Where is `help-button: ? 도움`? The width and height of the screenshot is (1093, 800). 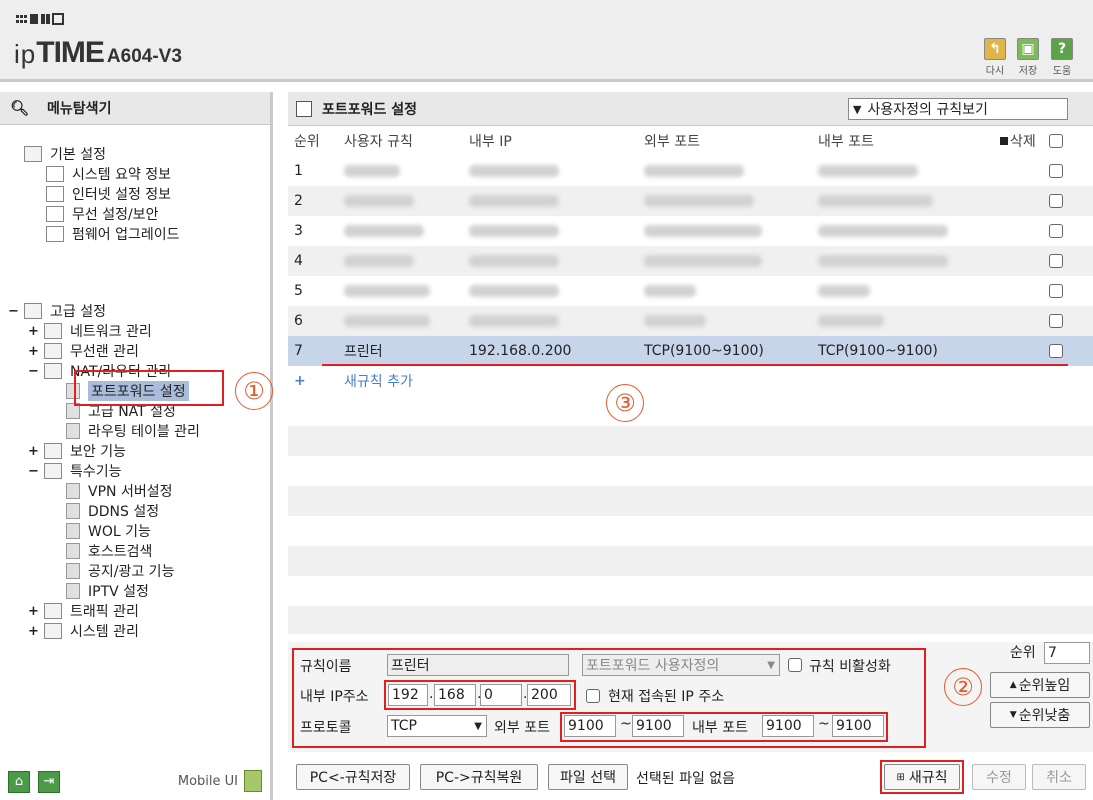 help-button: ? 도움 is located at coordinates (1062, 57).